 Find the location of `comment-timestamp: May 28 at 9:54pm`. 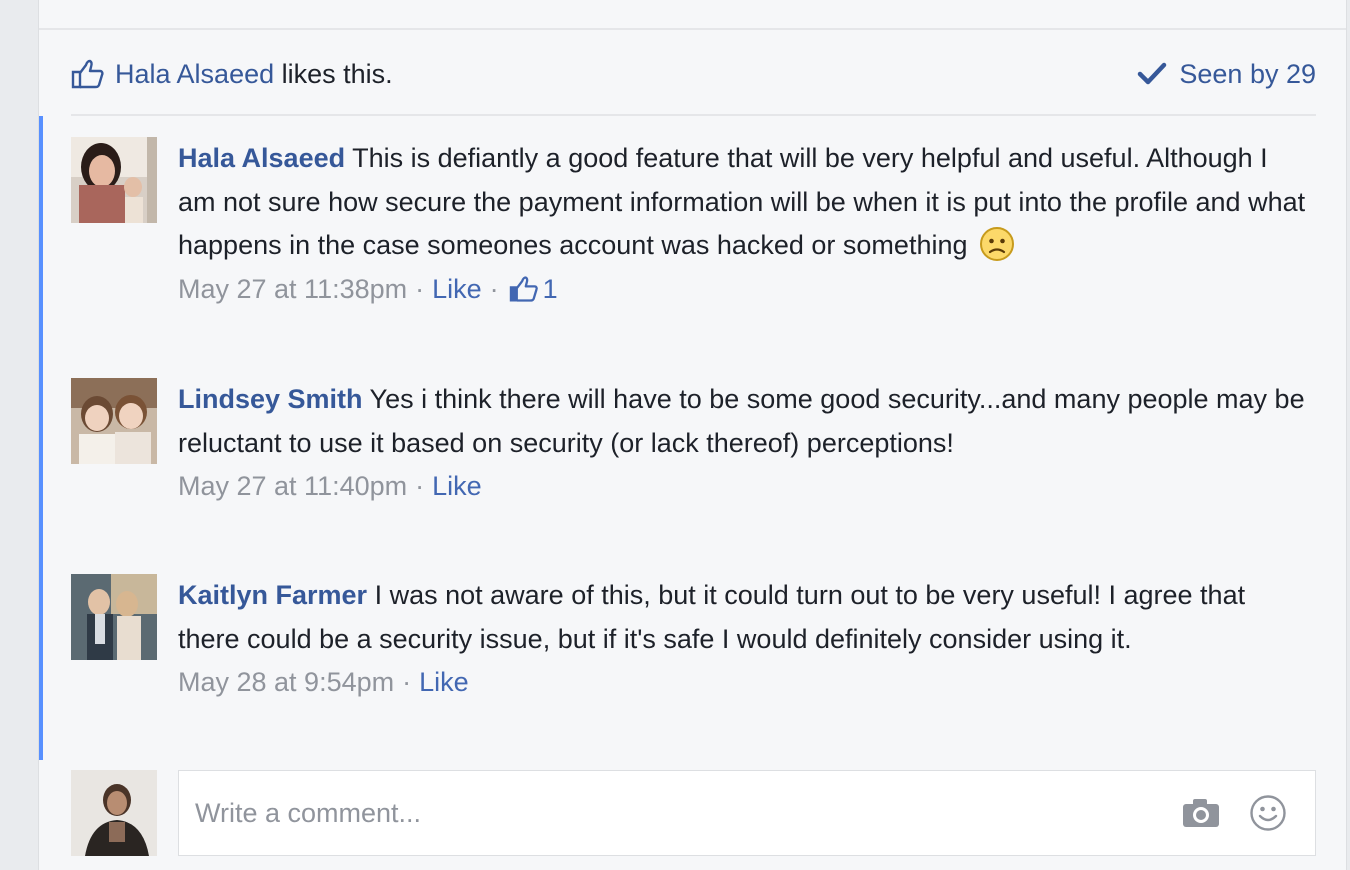

comment-timestamp: May 28 at 9:54pm is located at coordinates (286, 682).